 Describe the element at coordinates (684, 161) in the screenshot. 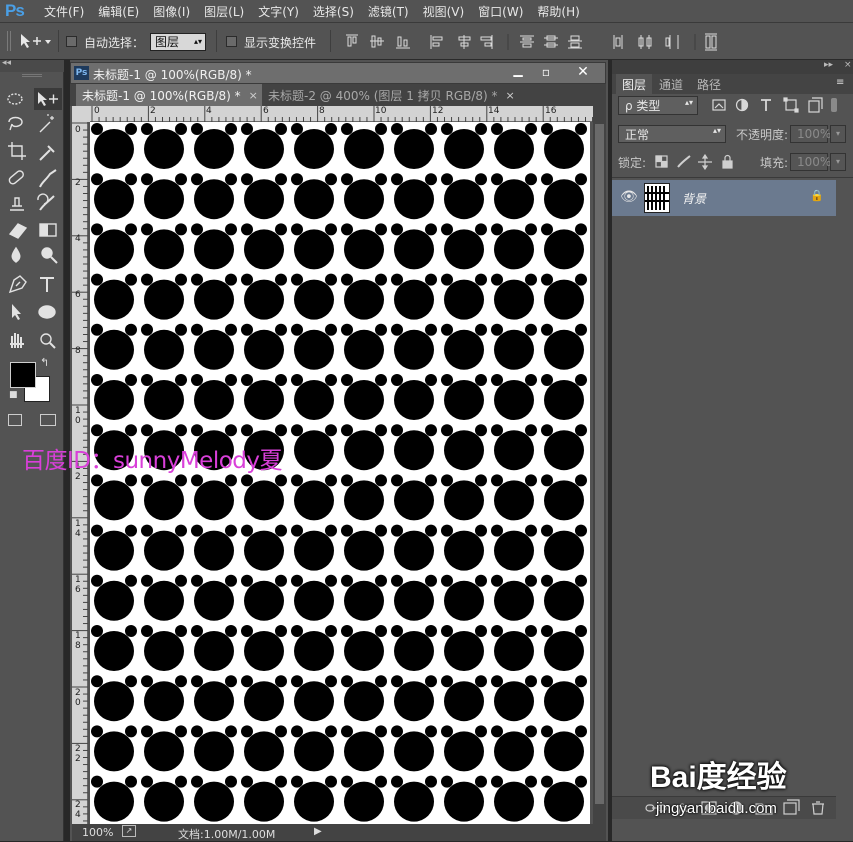

I see `lock-pixels-icon` at that location.